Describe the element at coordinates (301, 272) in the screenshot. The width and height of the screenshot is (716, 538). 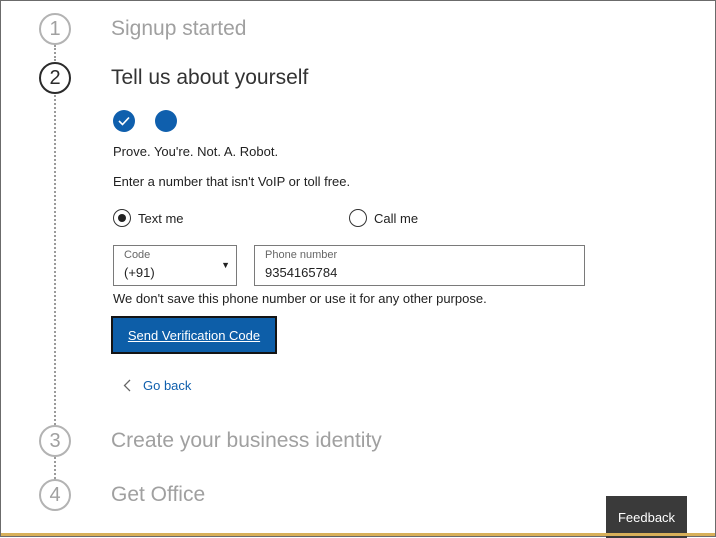
I see `phone-number-value: 9354165784` at that location.